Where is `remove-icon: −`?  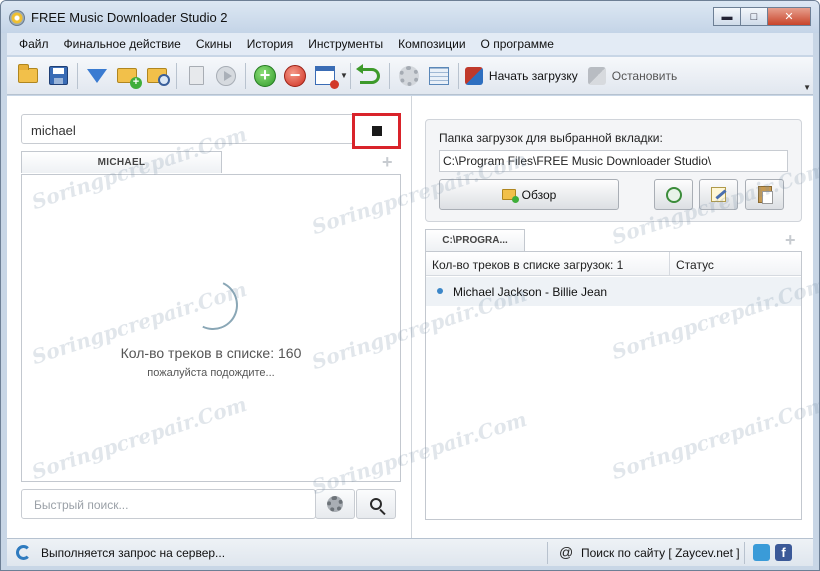 remove-icon: − is located at coordinates (295, 75).